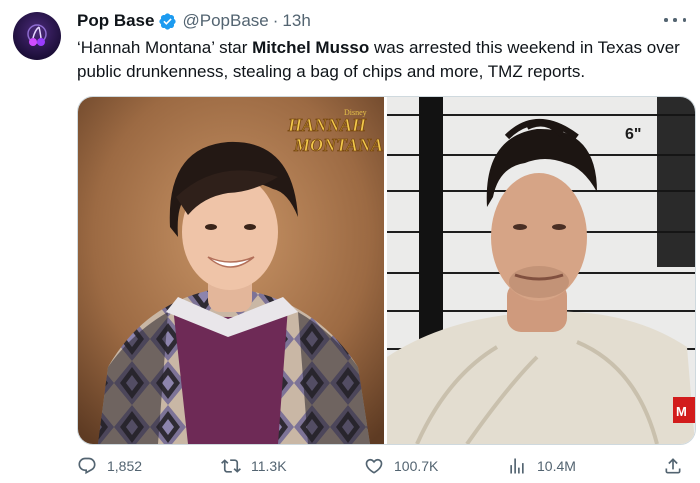 The height and width of the screenshot is (483, 700). Describe the element at coordinates (125, 466) in the screenshot. I see `reply-count: 1,852` at that location.